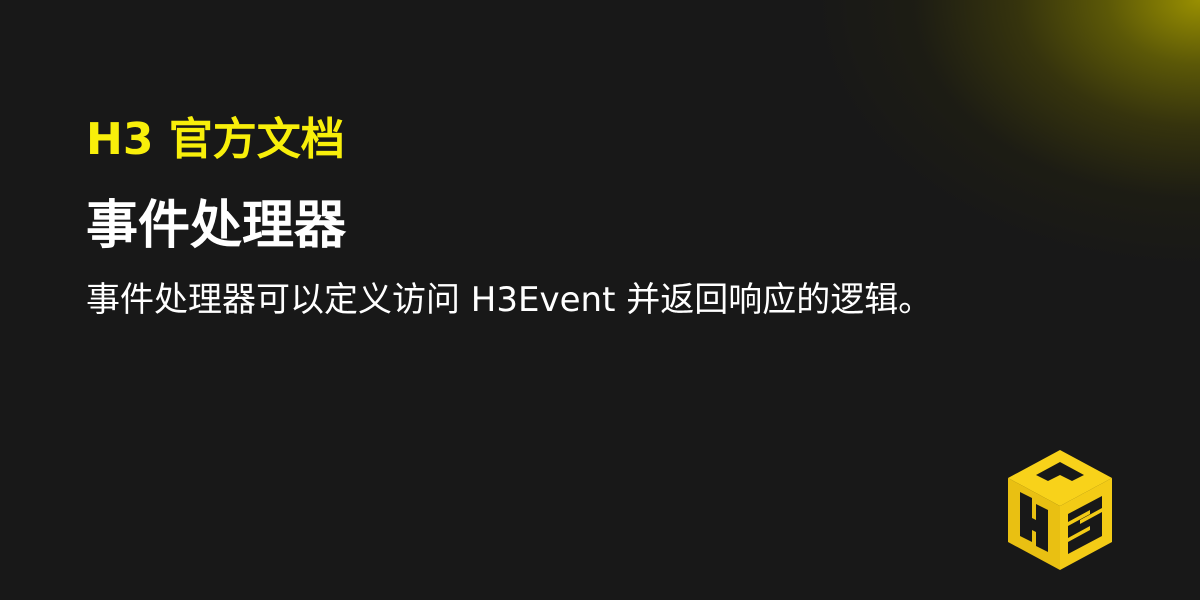 This screenshot has height=600, width=1200. What do you see at coordinates (216, 226) in the screenshot?
I see `page-title: 事件处理器` at bounding box center [216, 226].